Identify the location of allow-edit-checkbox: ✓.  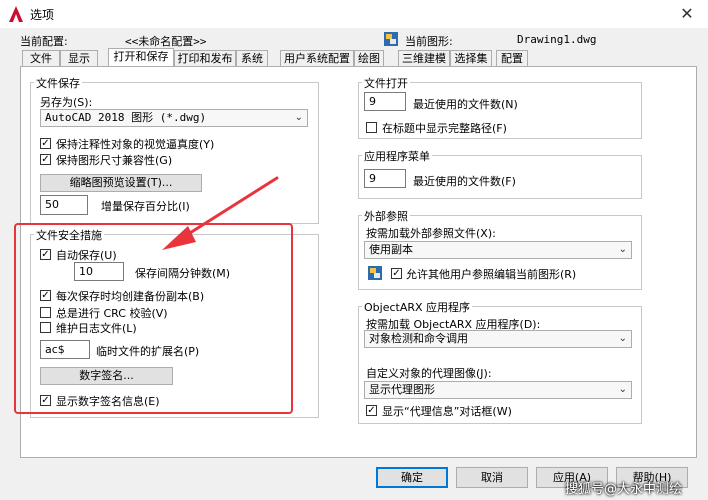
(396, 273).